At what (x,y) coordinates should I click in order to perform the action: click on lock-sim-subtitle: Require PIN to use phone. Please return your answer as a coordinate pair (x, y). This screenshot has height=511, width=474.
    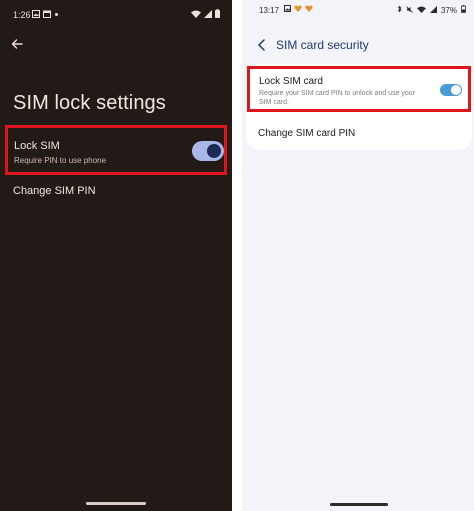
    Looking at the image, I should click on (60, 160).